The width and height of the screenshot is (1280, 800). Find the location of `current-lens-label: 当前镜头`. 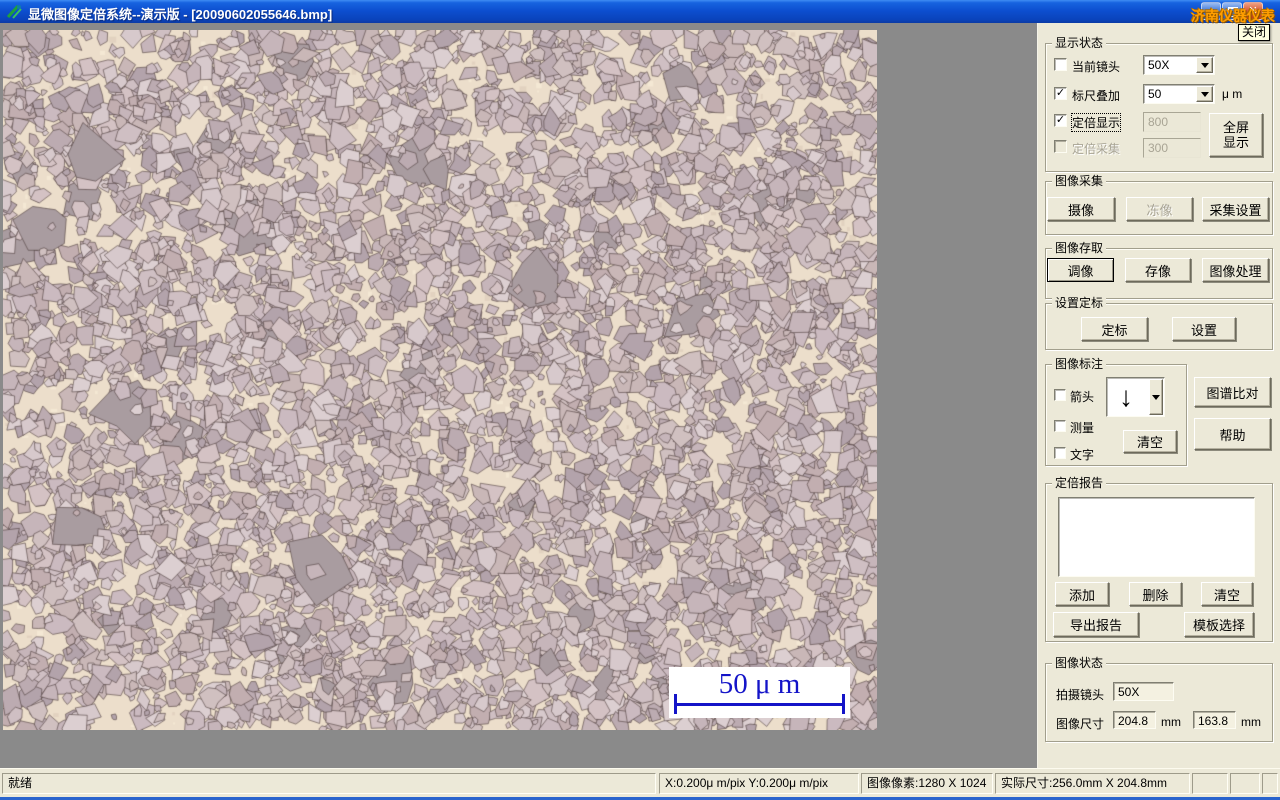

current-lens-label: 当前镜头 is located at coordinates (1096, 67).